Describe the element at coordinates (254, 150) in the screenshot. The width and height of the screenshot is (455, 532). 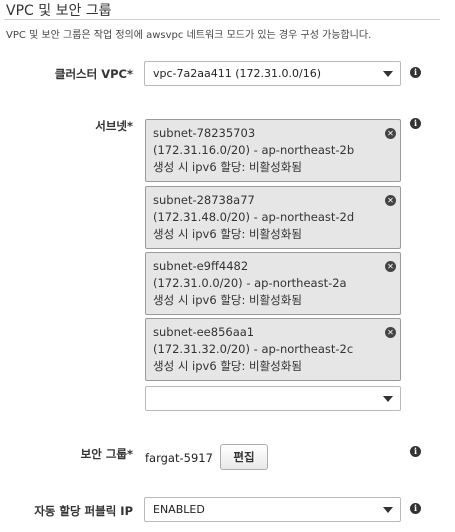
I see `subnet-detail: (172.31.16.0/20) - ap-northeast-2b` at that location.